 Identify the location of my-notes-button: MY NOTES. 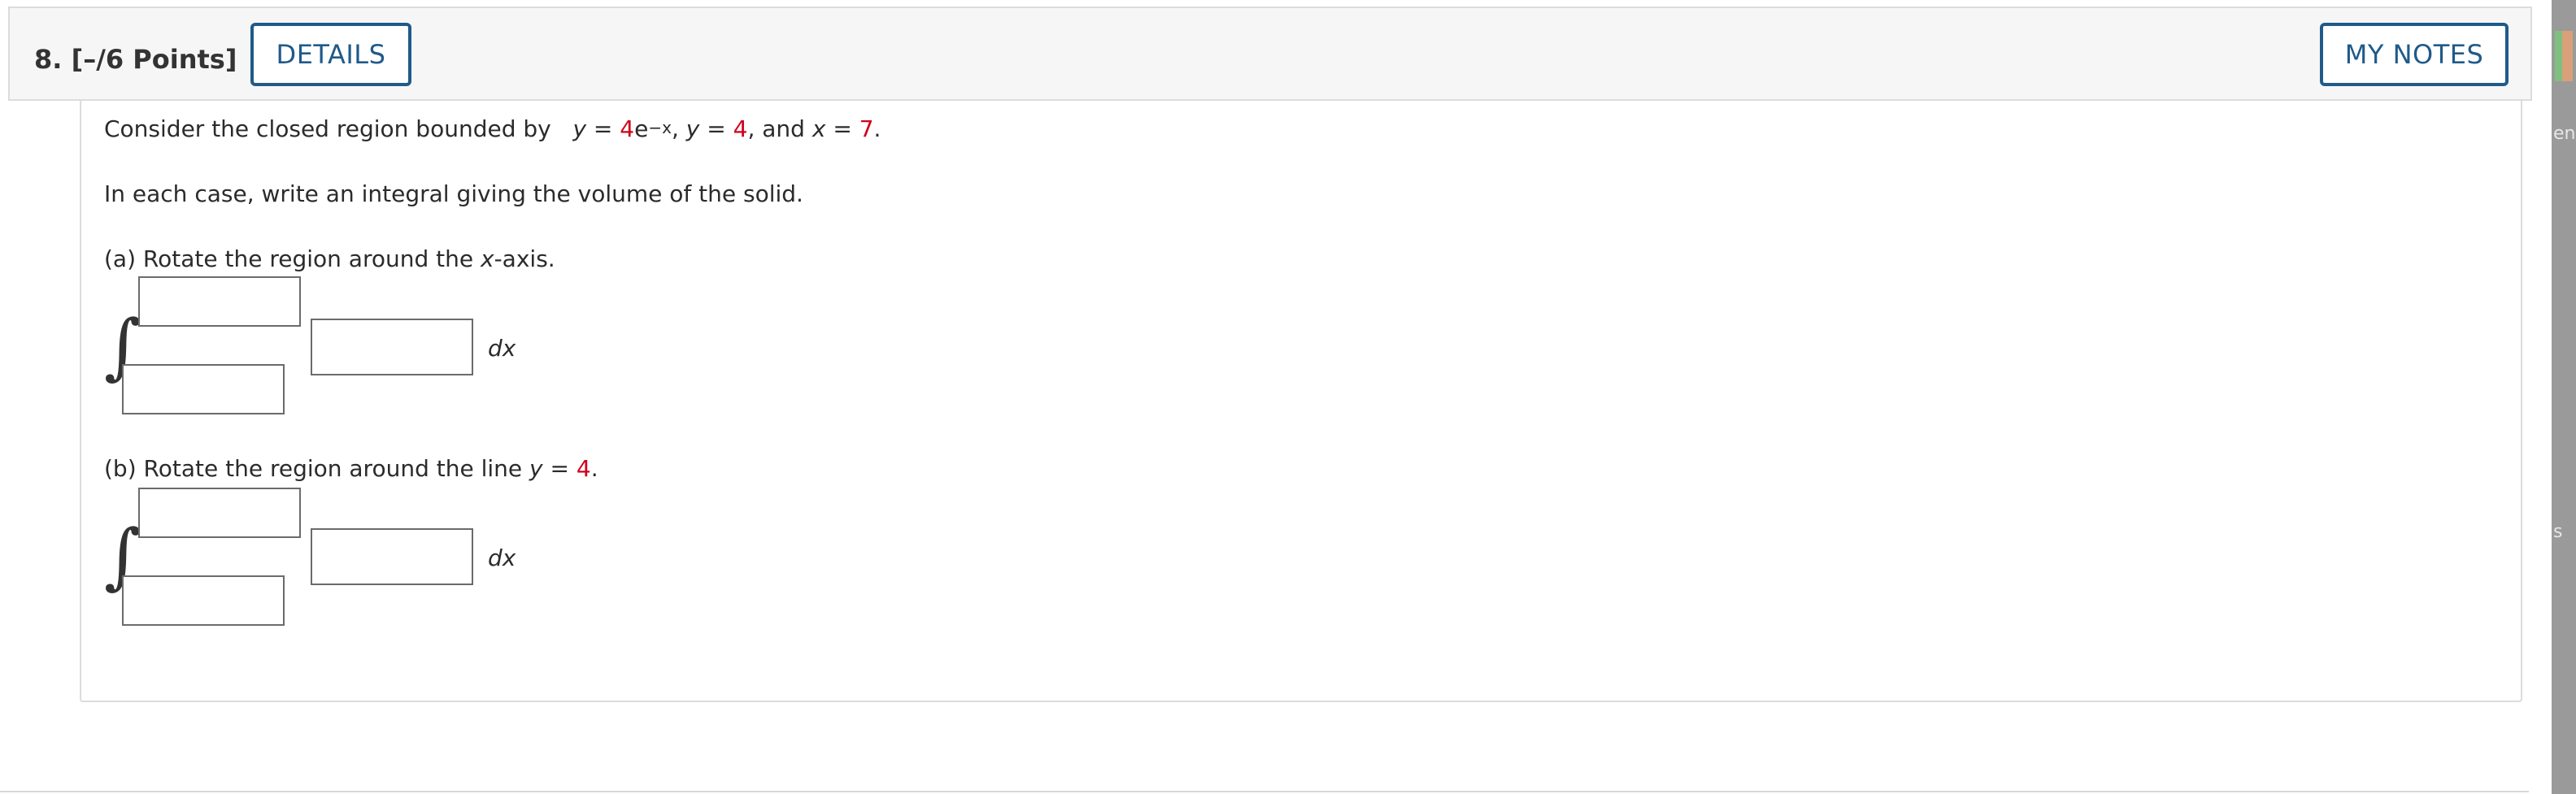
(2414, 54).